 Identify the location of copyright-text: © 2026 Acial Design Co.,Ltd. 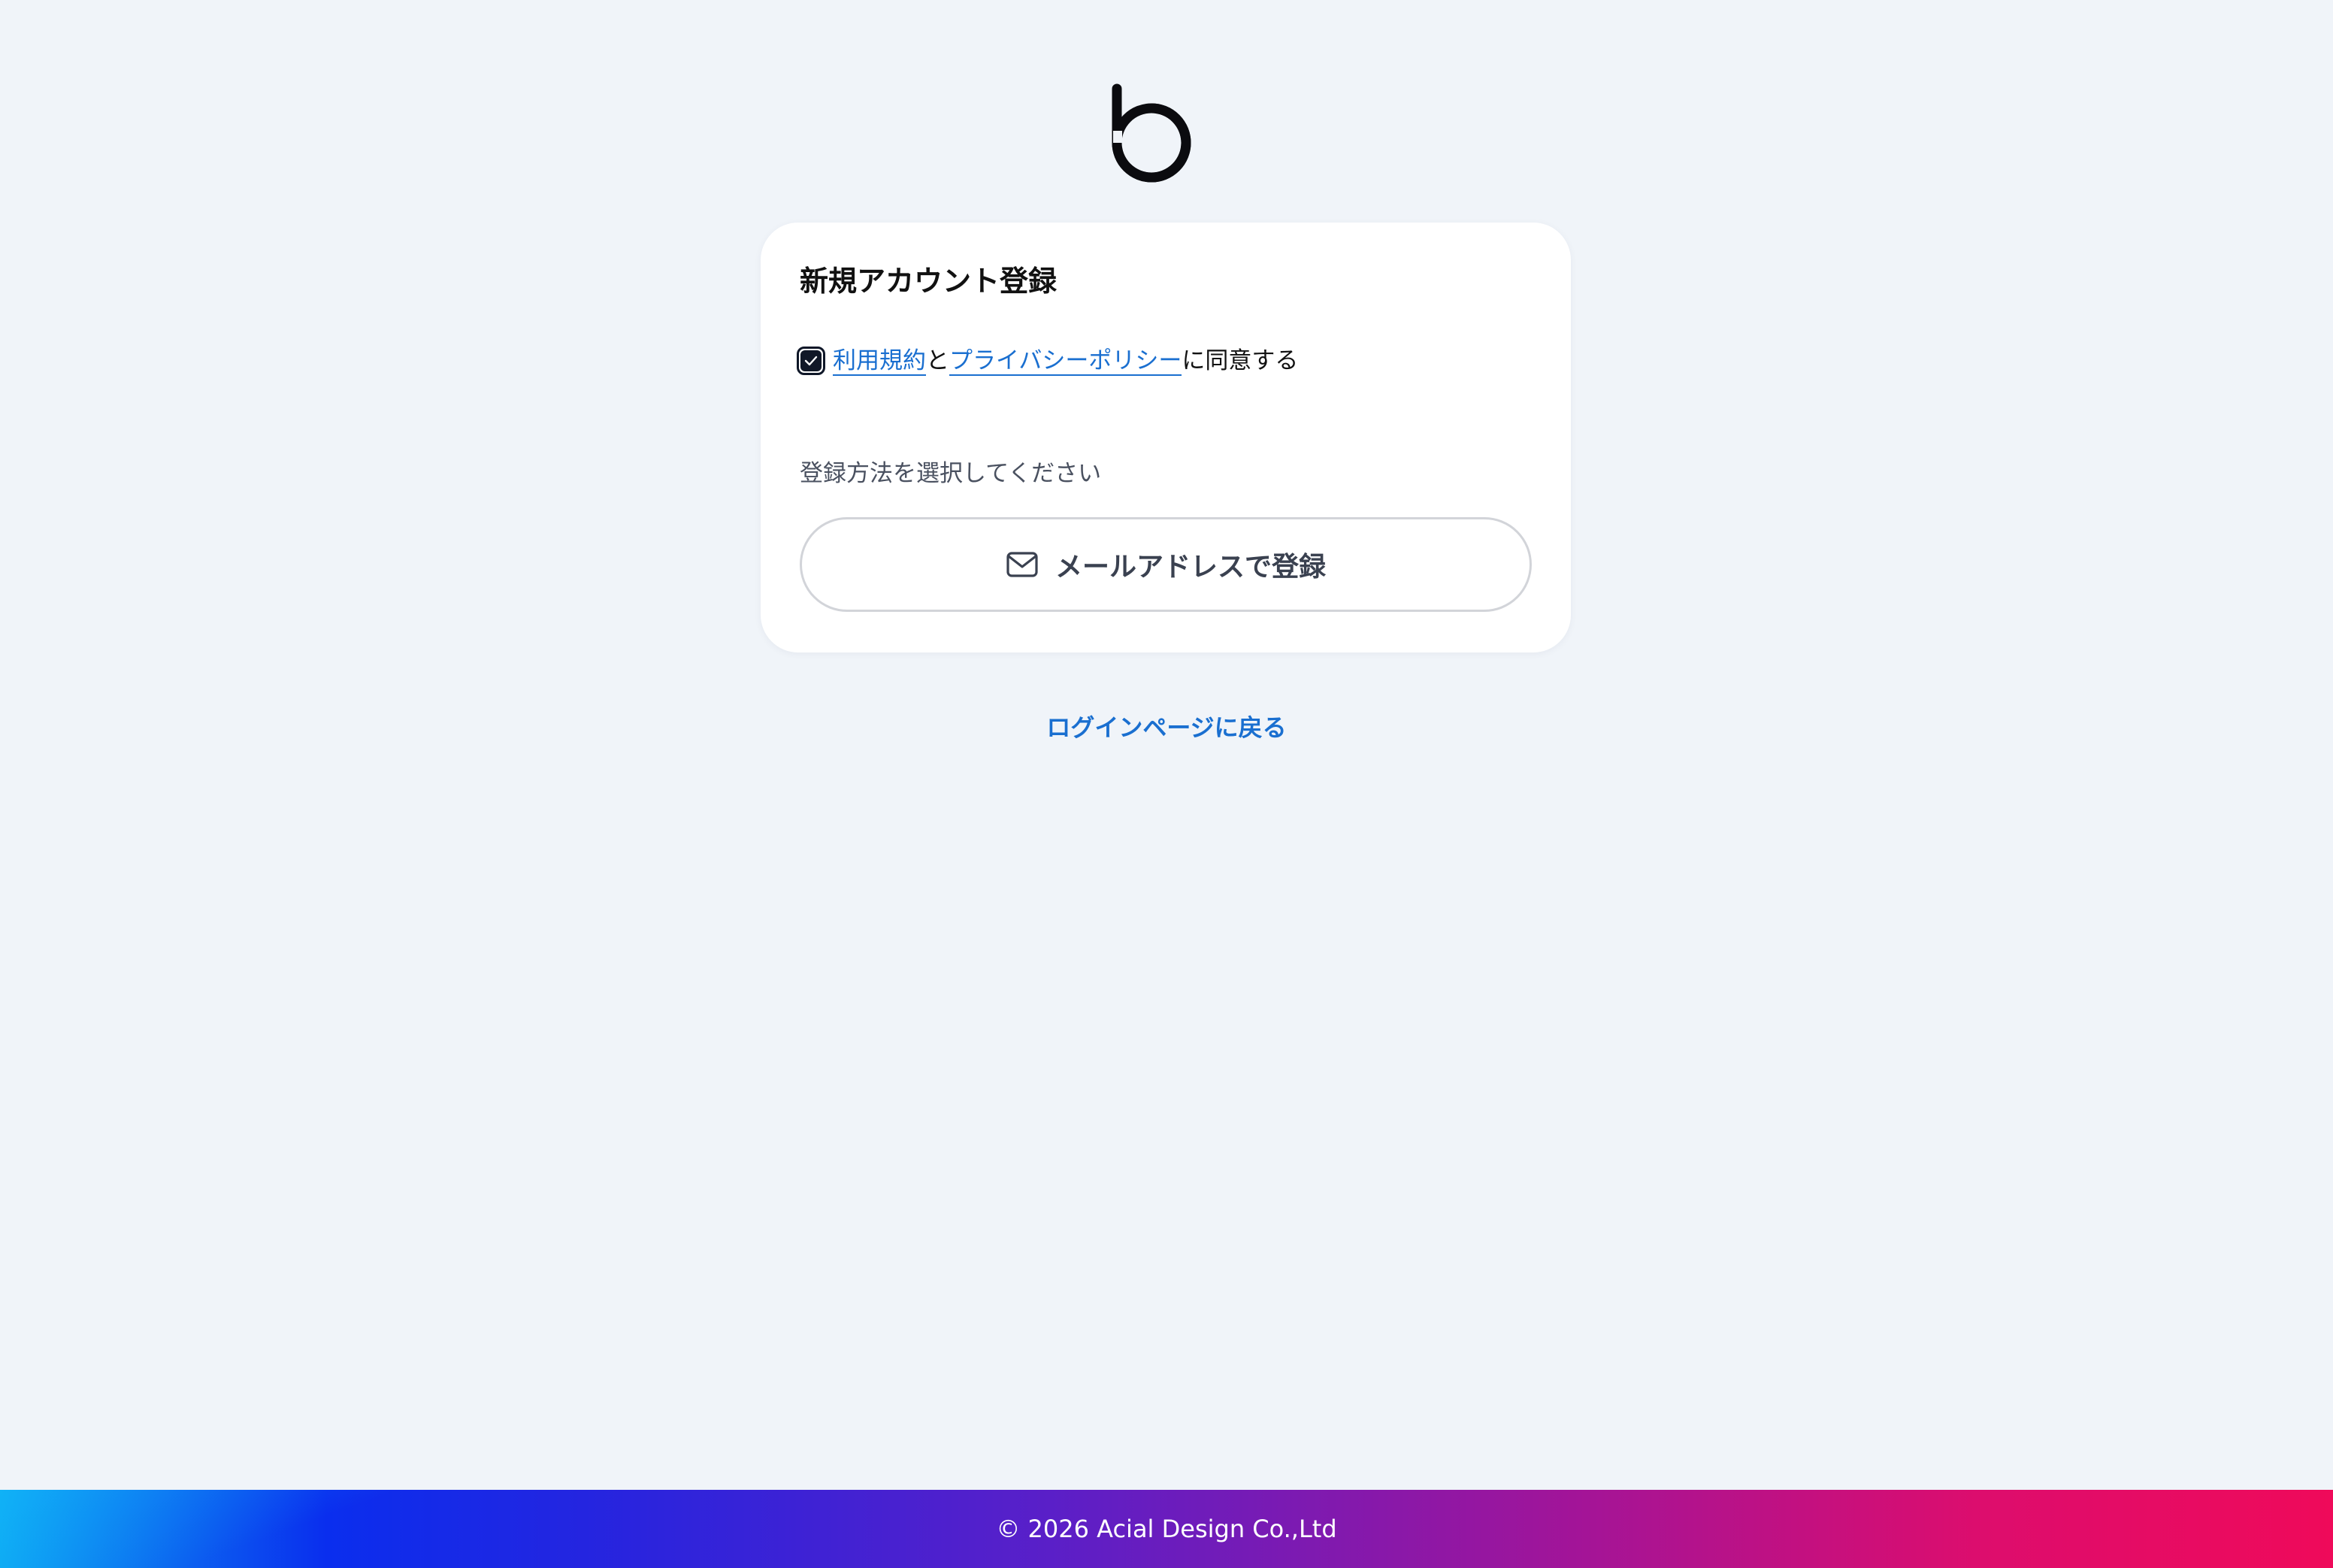
(1166, 1529).